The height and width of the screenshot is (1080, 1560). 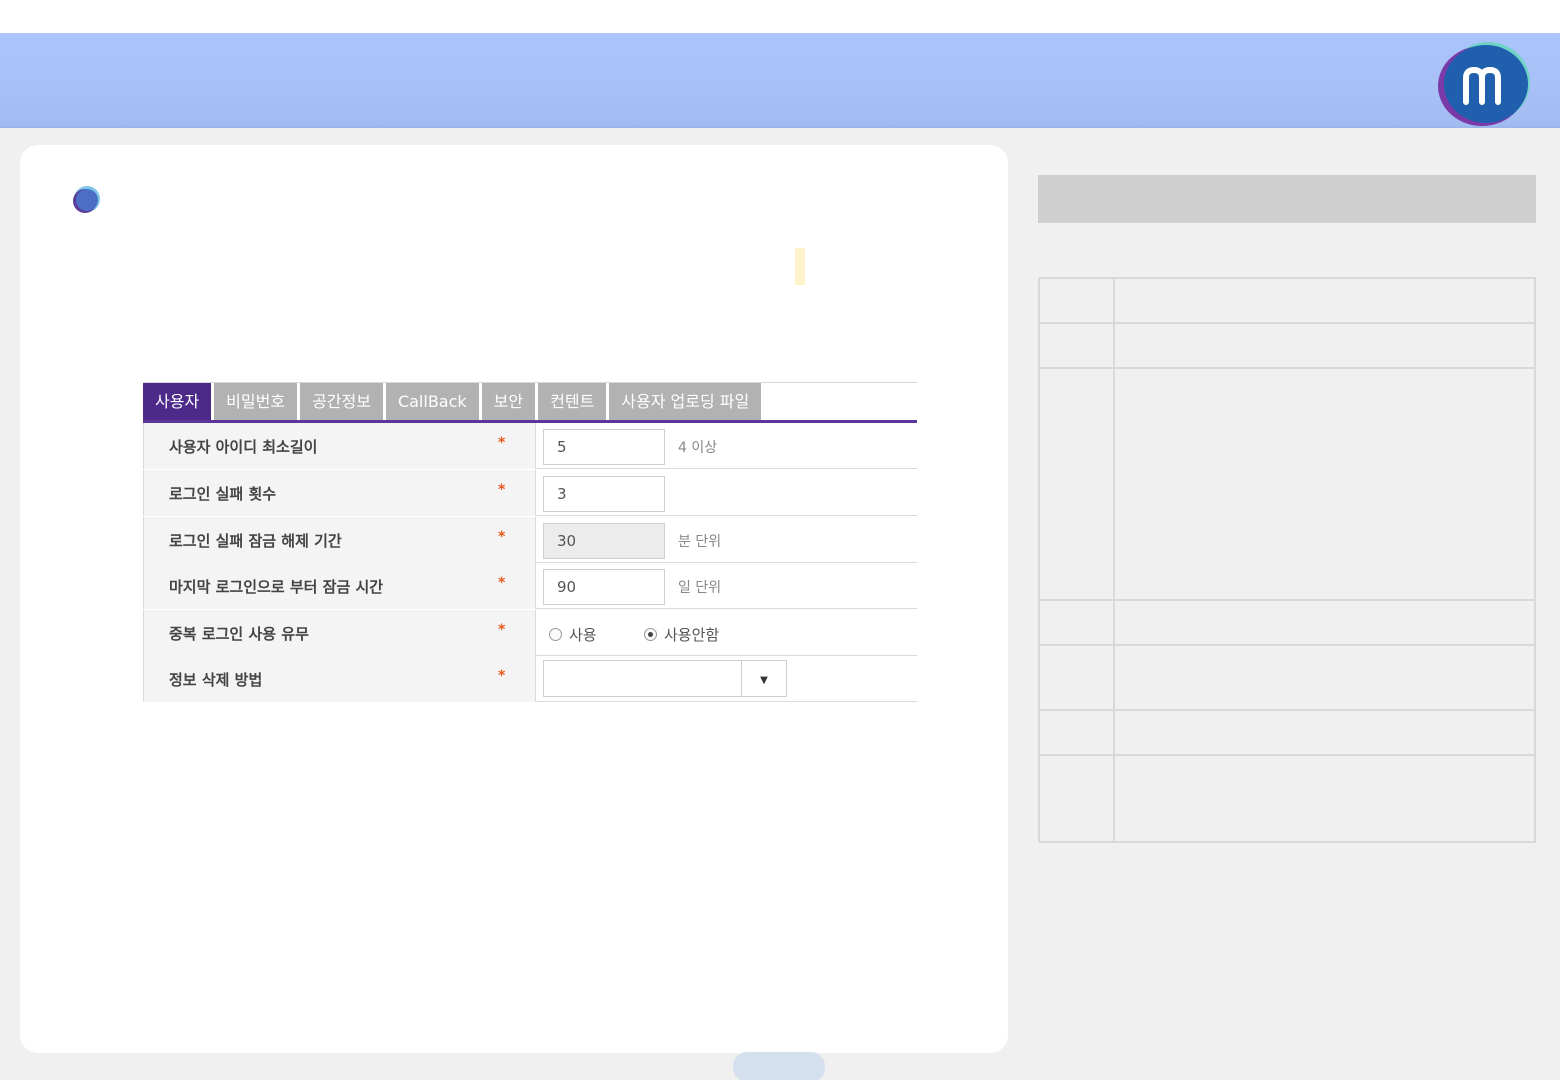 I want to click on setting-label-cell: 중복 로그인 사용 유무 *, so click(x=339, y=633).